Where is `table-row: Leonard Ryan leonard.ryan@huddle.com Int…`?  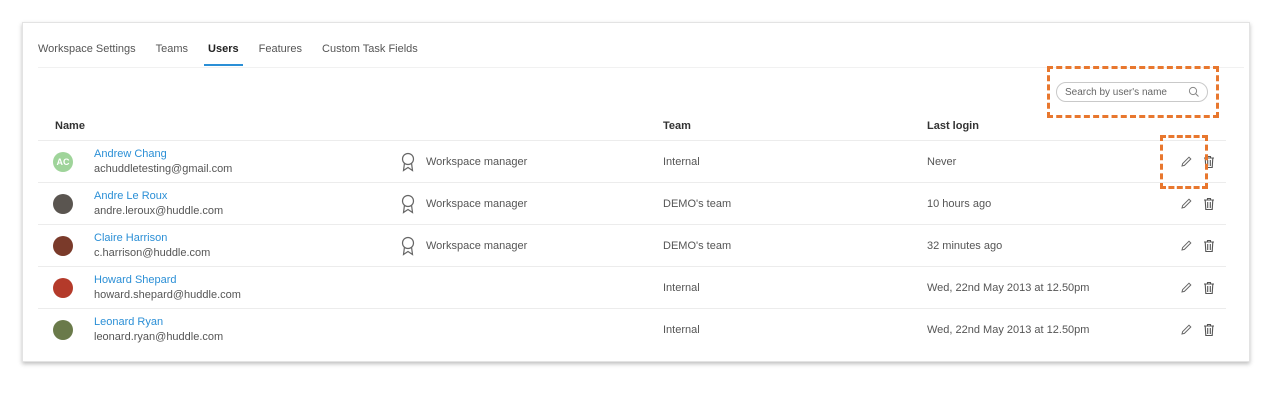 table-row: Leonard Ryan leonard.ryan@huddle.com Int… is located at coordinates (641, 329).